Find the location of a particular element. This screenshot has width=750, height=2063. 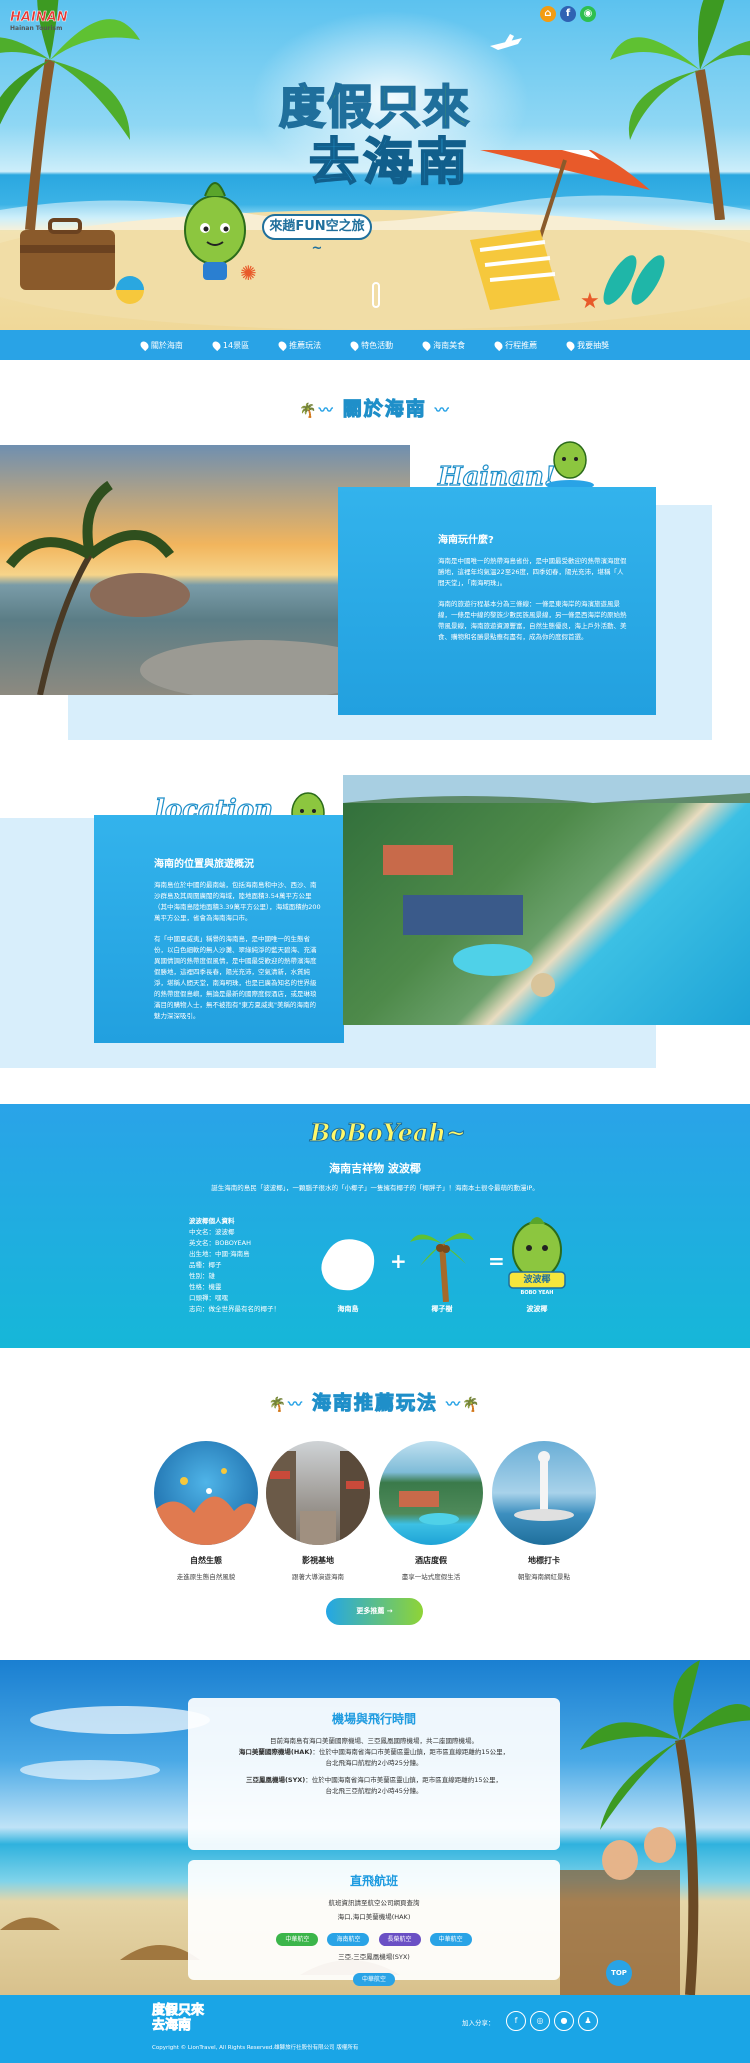

profile-line: 口頭禪：嘿嘿 is located at coordinates (208, 1298).